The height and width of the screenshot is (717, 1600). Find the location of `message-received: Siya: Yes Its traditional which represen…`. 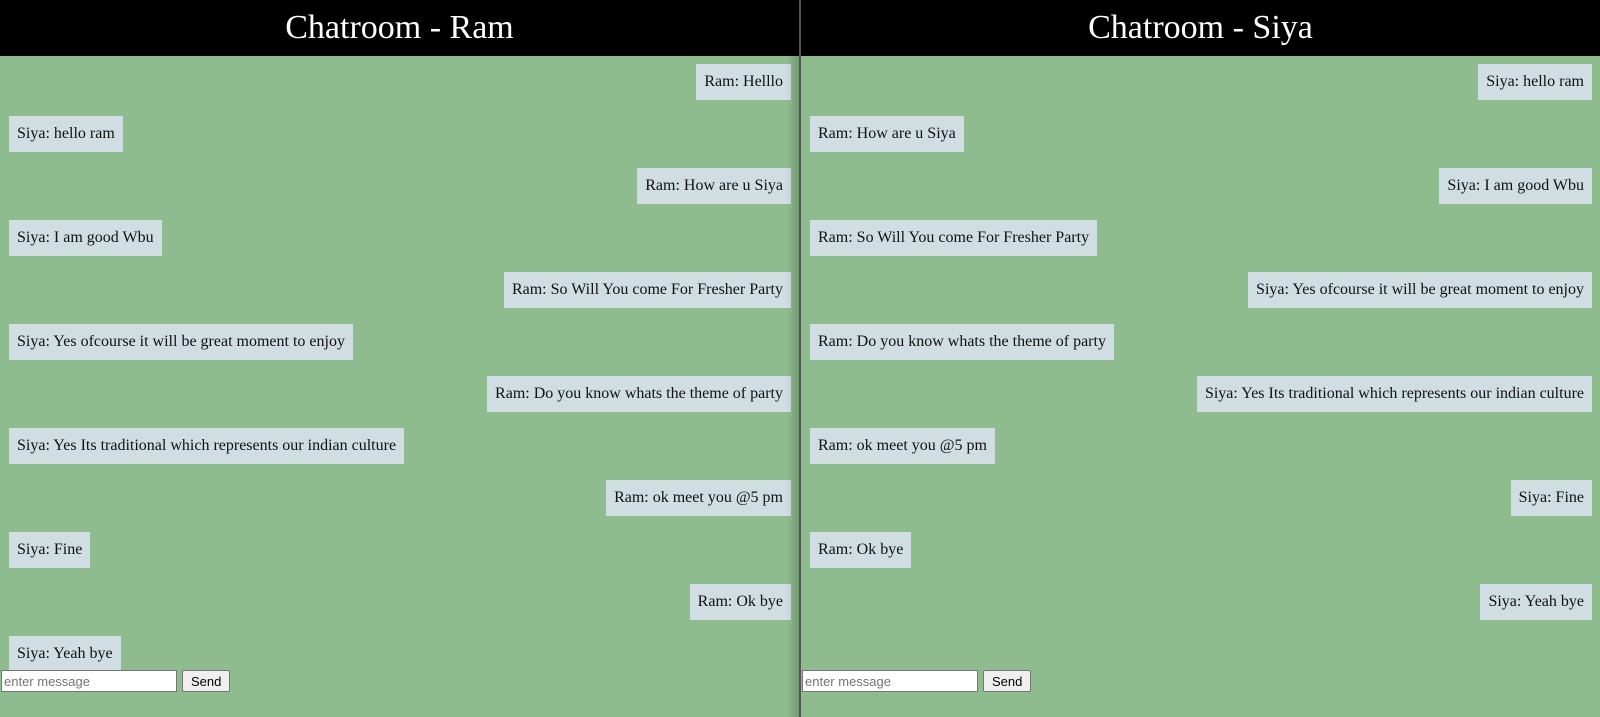

message-received: Siya: Yes Its traditional which represen… is located at coordinates (207, 446).